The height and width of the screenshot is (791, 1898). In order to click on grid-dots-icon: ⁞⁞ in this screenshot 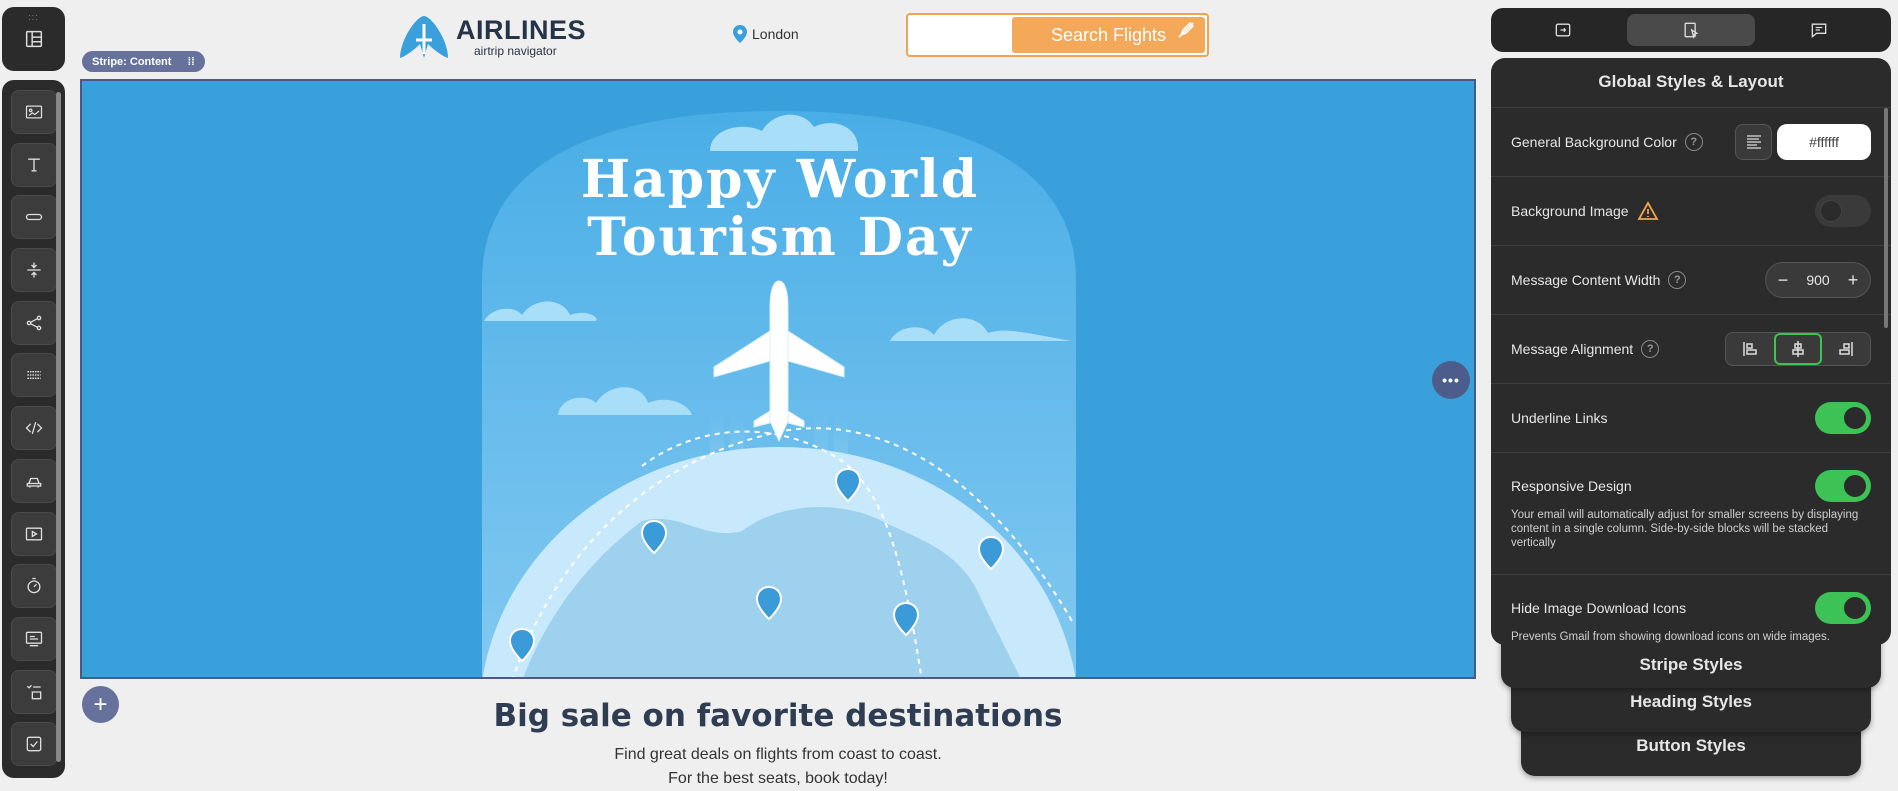, I will do `click(191, 61)`.